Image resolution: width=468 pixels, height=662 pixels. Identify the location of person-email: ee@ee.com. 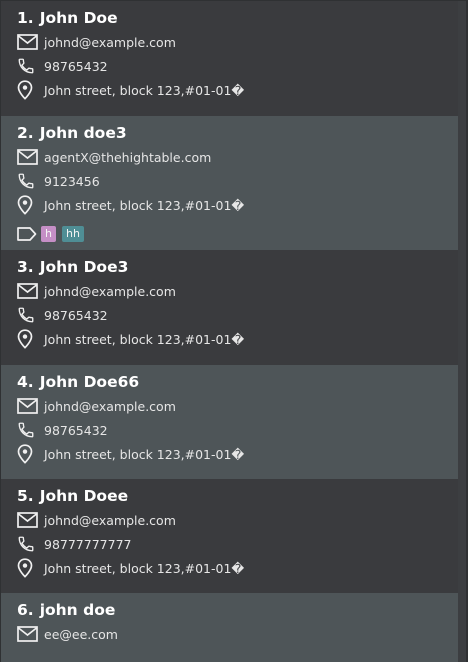
(81, 634).